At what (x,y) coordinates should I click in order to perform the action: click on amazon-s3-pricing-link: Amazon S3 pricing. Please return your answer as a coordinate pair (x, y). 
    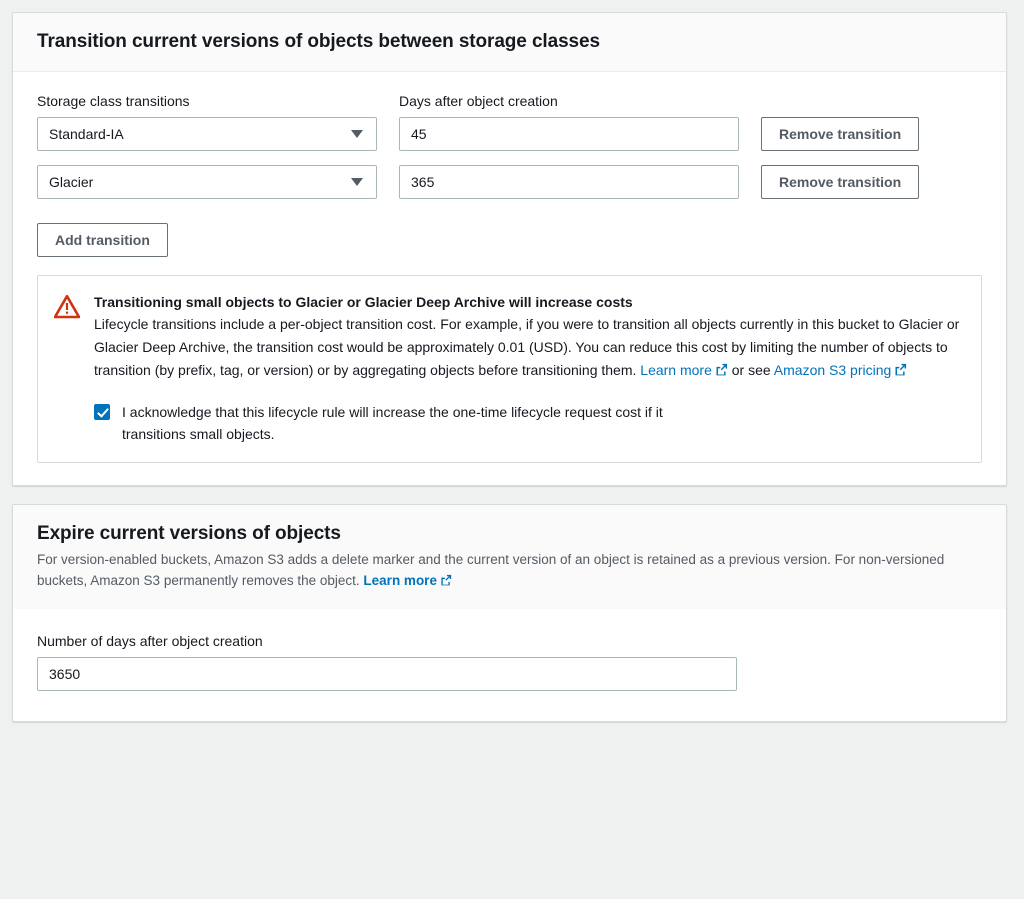
    Looking at the image, I should click on (833, 370).